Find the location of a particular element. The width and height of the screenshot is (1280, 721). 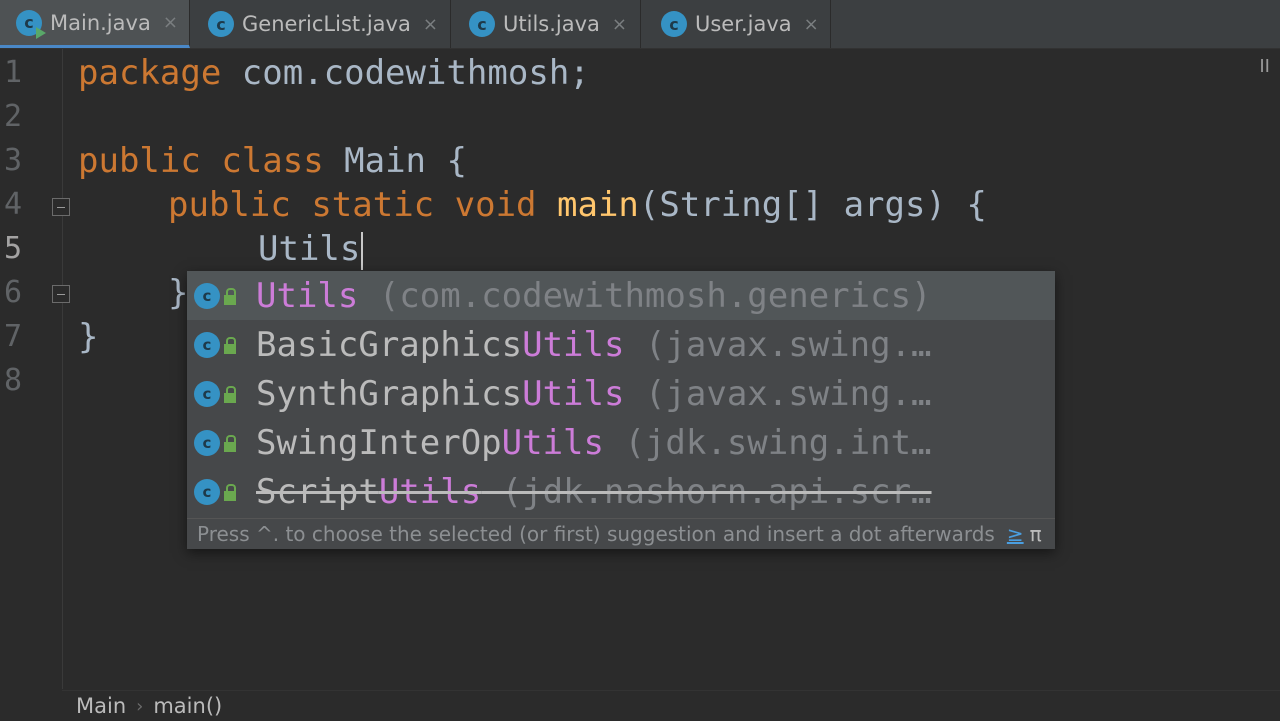

tab-genericlist-java: c GenericList.java × is located at coordinates (320, 24).